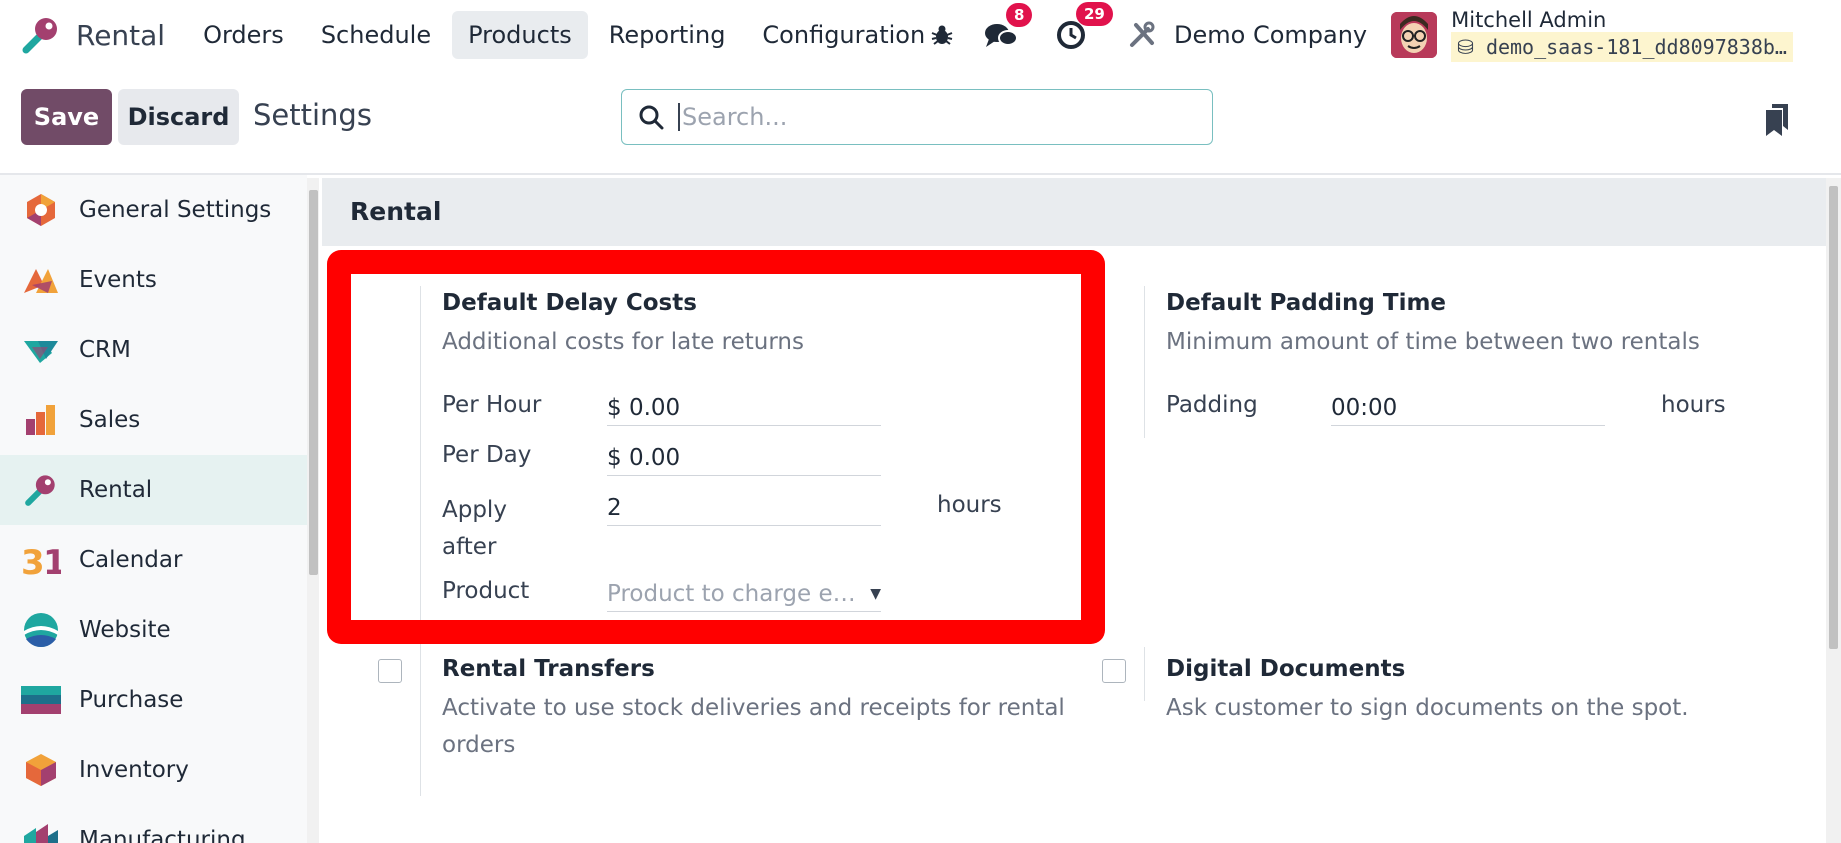 The width and height of the screenshot is (1841, 843). I want to click on section-title: Rental, so click(1074, 212).